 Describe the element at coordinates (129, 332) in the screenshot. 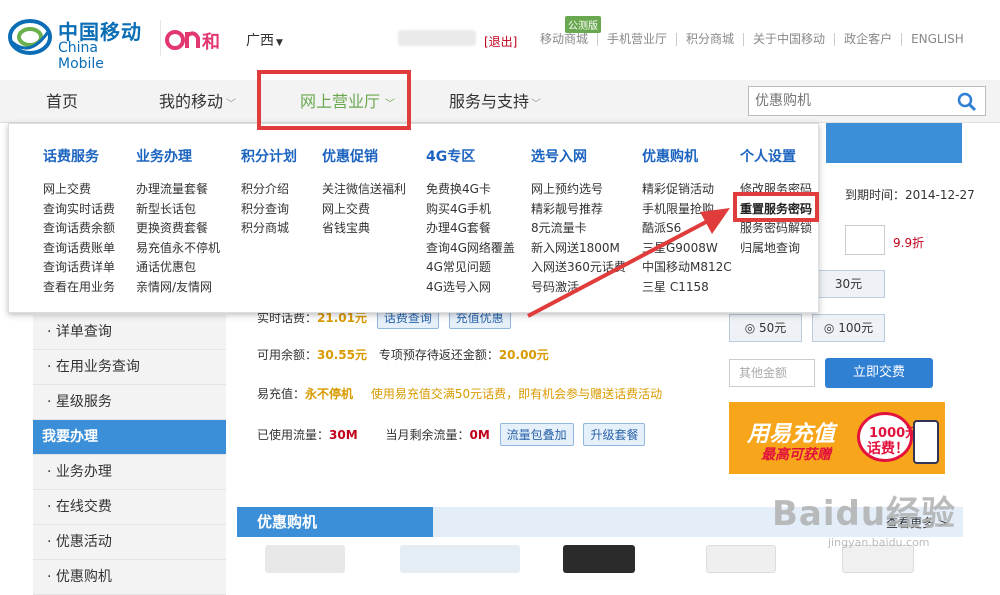

I see `sidebar-item-detail-query: · 详单查询` at that location.